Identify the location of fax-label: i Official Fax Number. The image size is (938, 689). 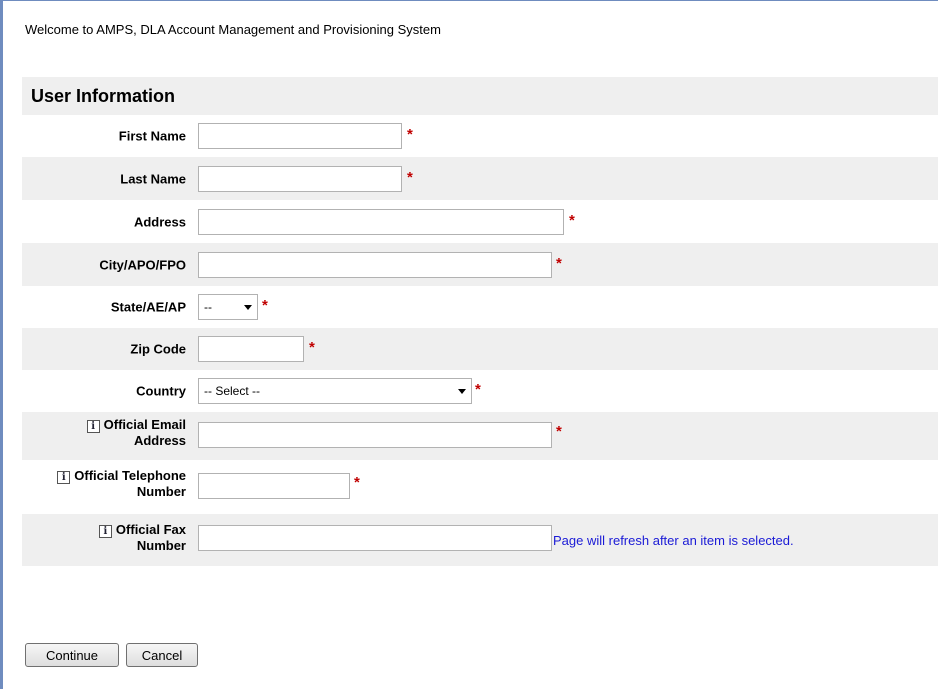
(104, 537).